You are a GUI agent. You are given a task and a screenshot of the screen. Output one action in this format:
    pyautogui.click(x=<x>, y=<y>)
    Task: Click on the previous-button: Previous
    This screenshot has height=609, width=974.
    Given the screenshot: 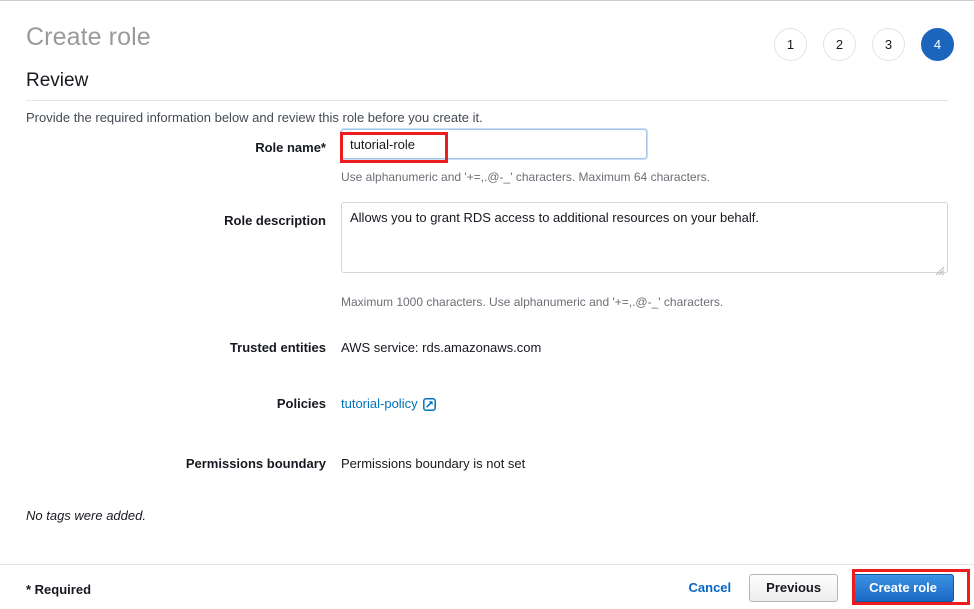 What is the action you would take?
    pyautogui.click(x=794, y=588)
    